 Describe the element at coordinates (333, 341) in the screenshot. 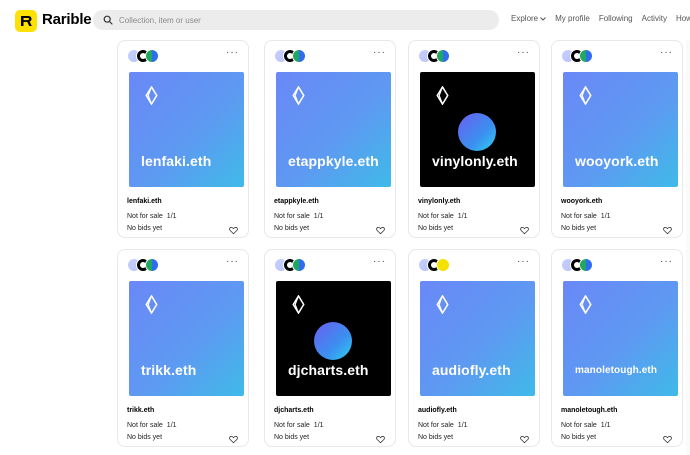

I see `artwork-orb` at that location.